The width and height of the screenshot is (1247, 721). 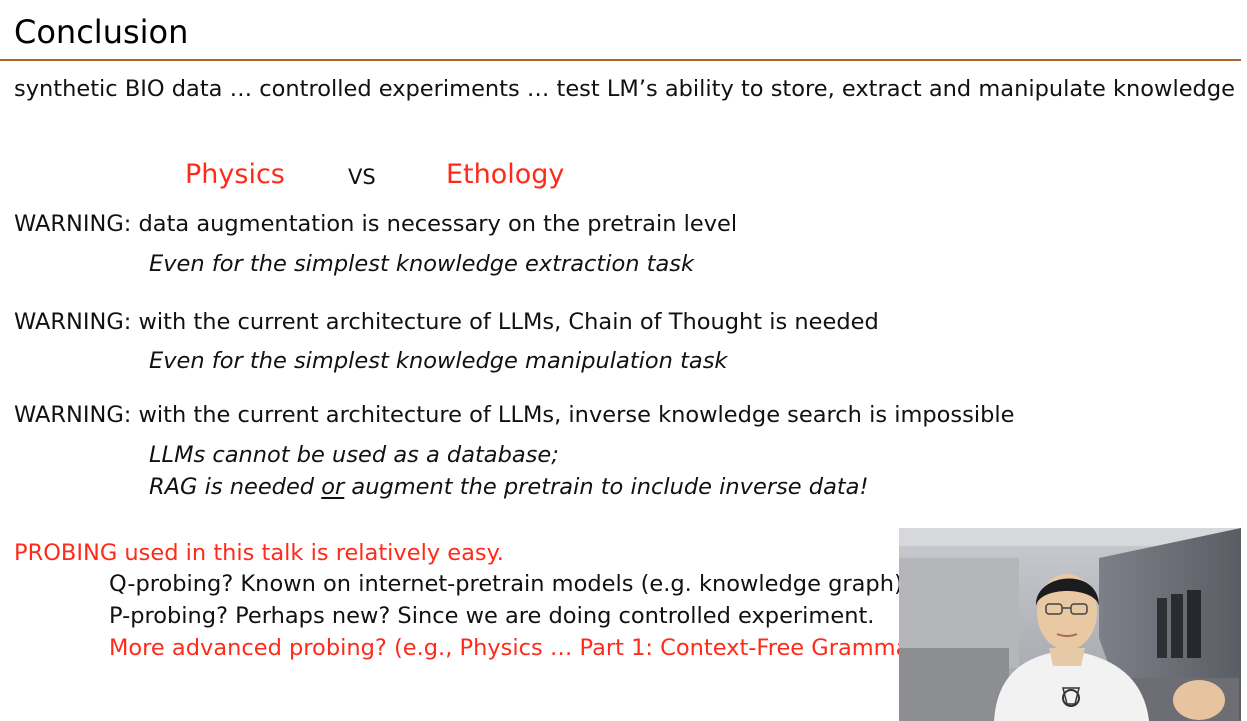 I want to click on warning-3-note-1: LLMs cannot be used as a database;, so click(x=354, y=455).